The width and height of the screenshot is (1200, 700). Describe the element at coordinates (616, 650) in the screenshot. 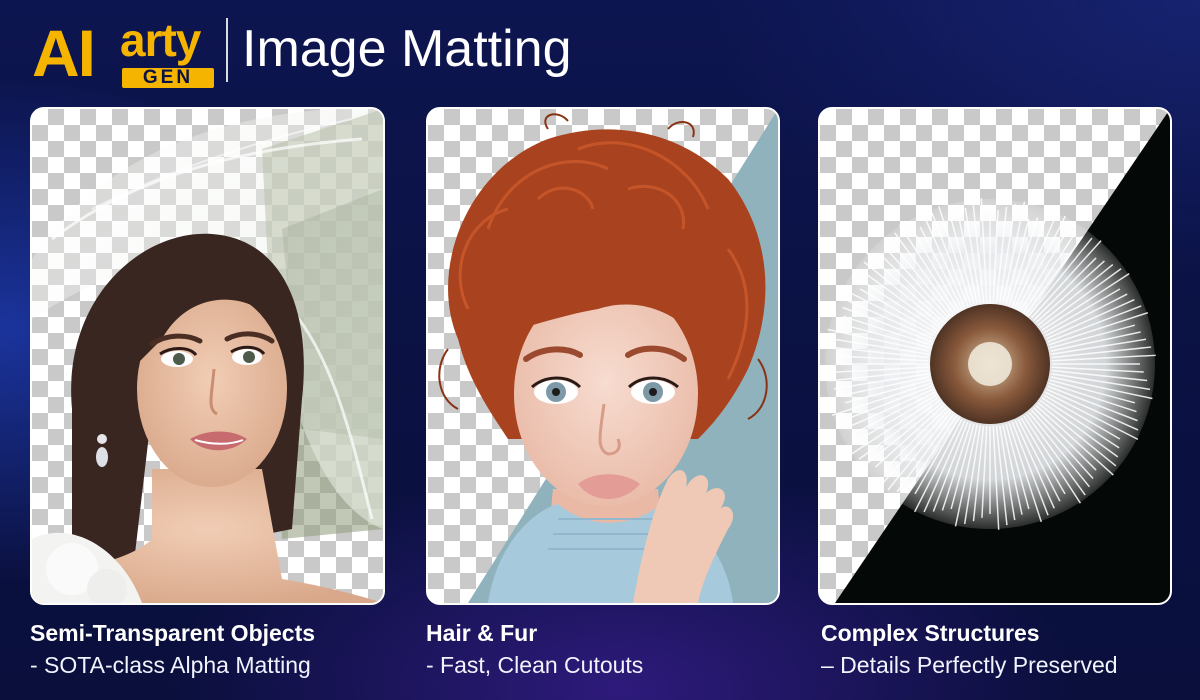

I see `caption-hair-fur: Hair & Fur - Fast, Clean Cutouts` at that location.